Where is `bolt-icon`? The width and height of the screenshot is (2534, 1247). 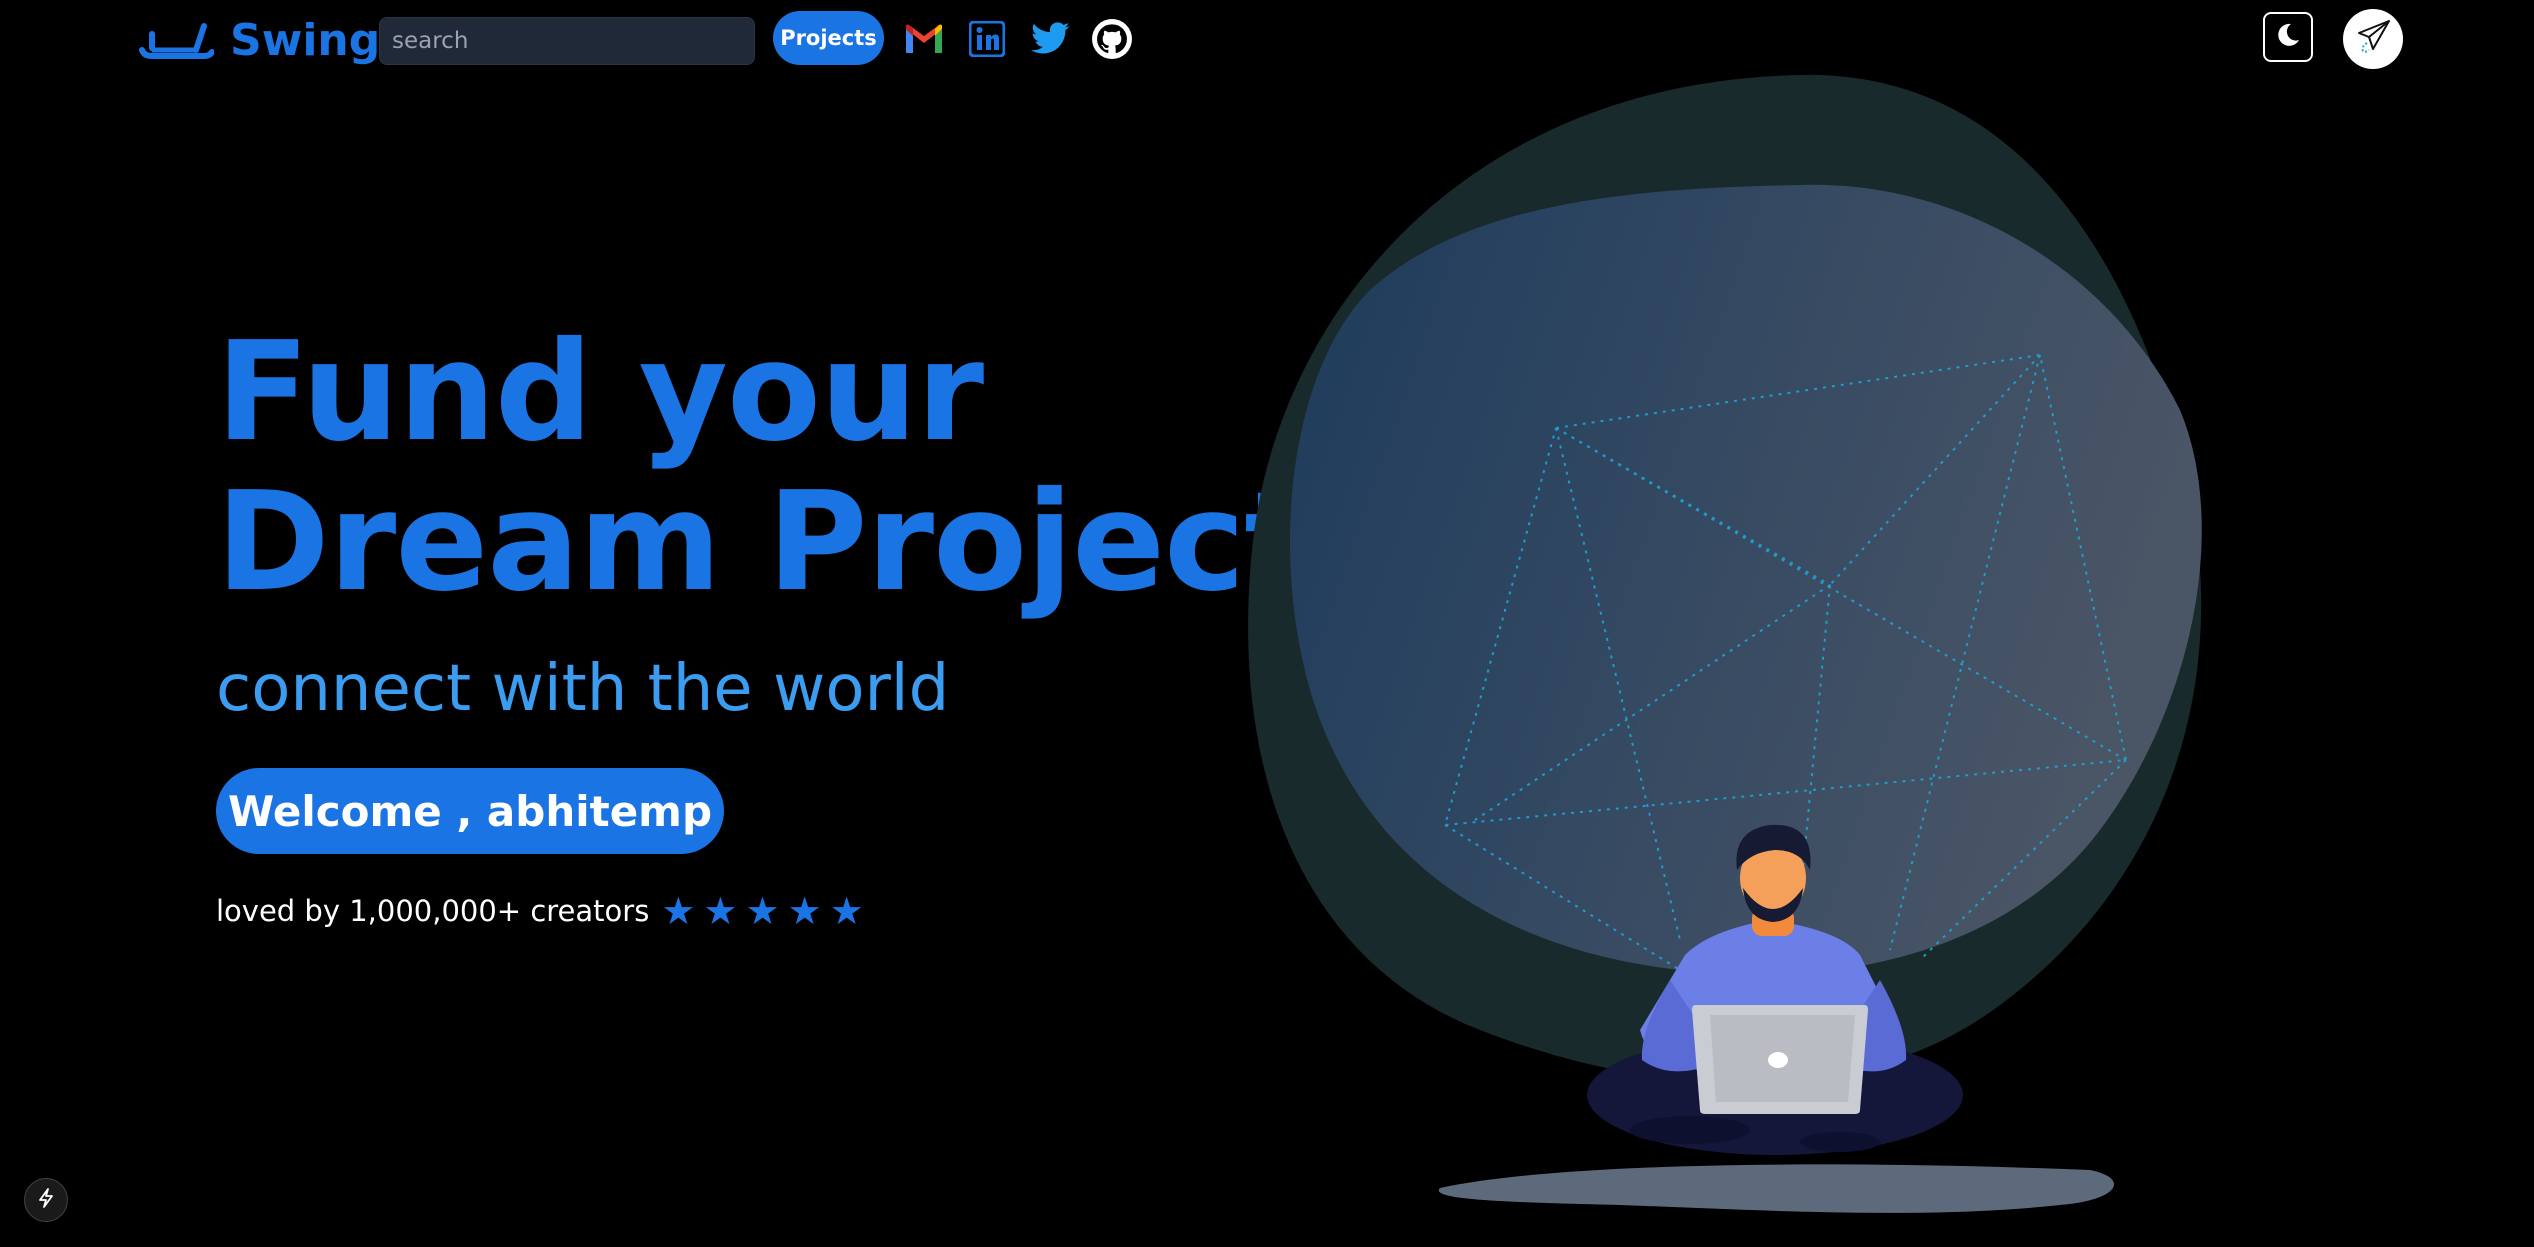 bolt-icon is located at coordinates (46, 1200).